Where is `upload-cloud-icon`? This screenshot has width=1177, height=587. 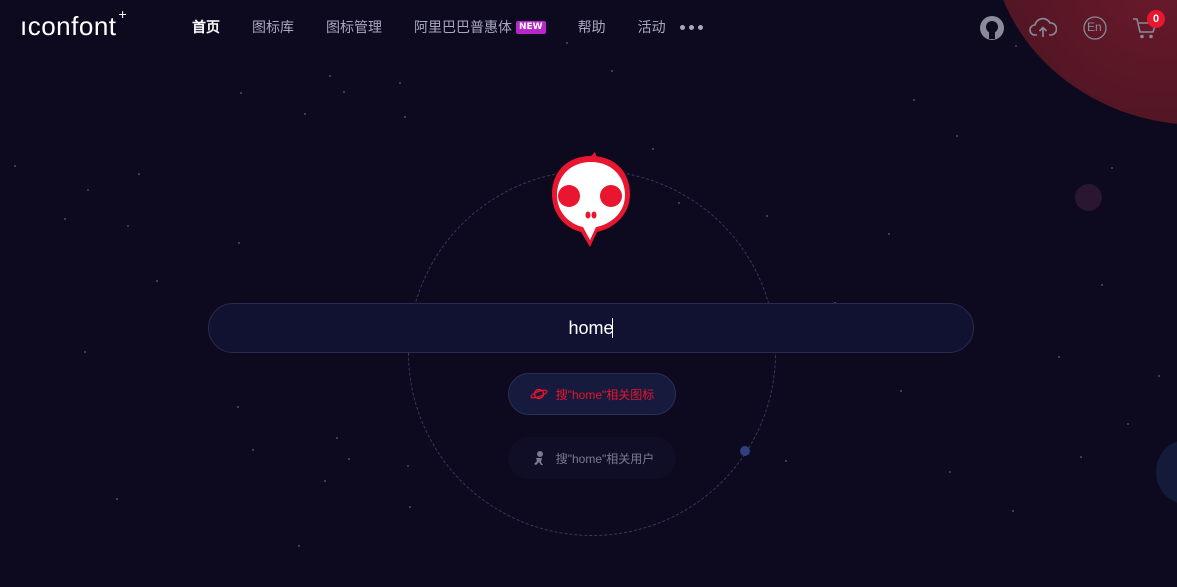
upload-cloud-icon is located at coordinates (1043, 27).